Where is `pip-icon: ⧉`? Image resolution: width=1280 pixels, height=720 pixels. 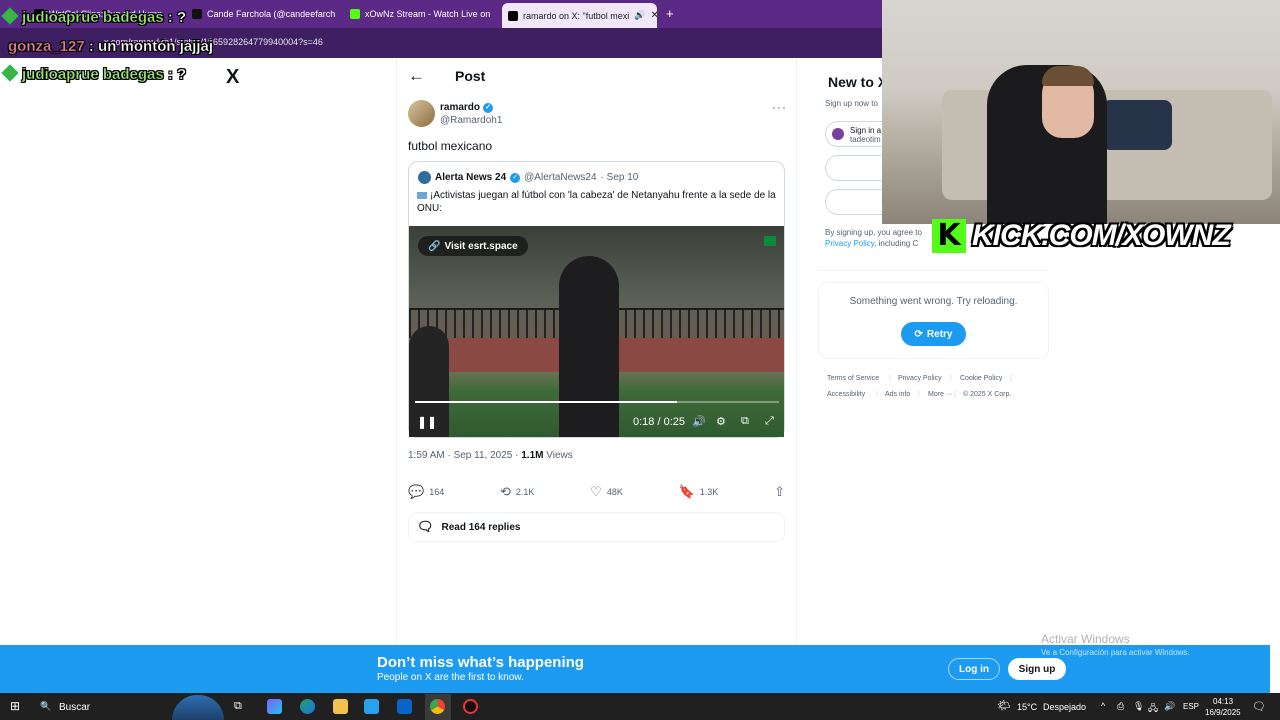
pip-icon: ⧉ is located at coordinates (745, 421).